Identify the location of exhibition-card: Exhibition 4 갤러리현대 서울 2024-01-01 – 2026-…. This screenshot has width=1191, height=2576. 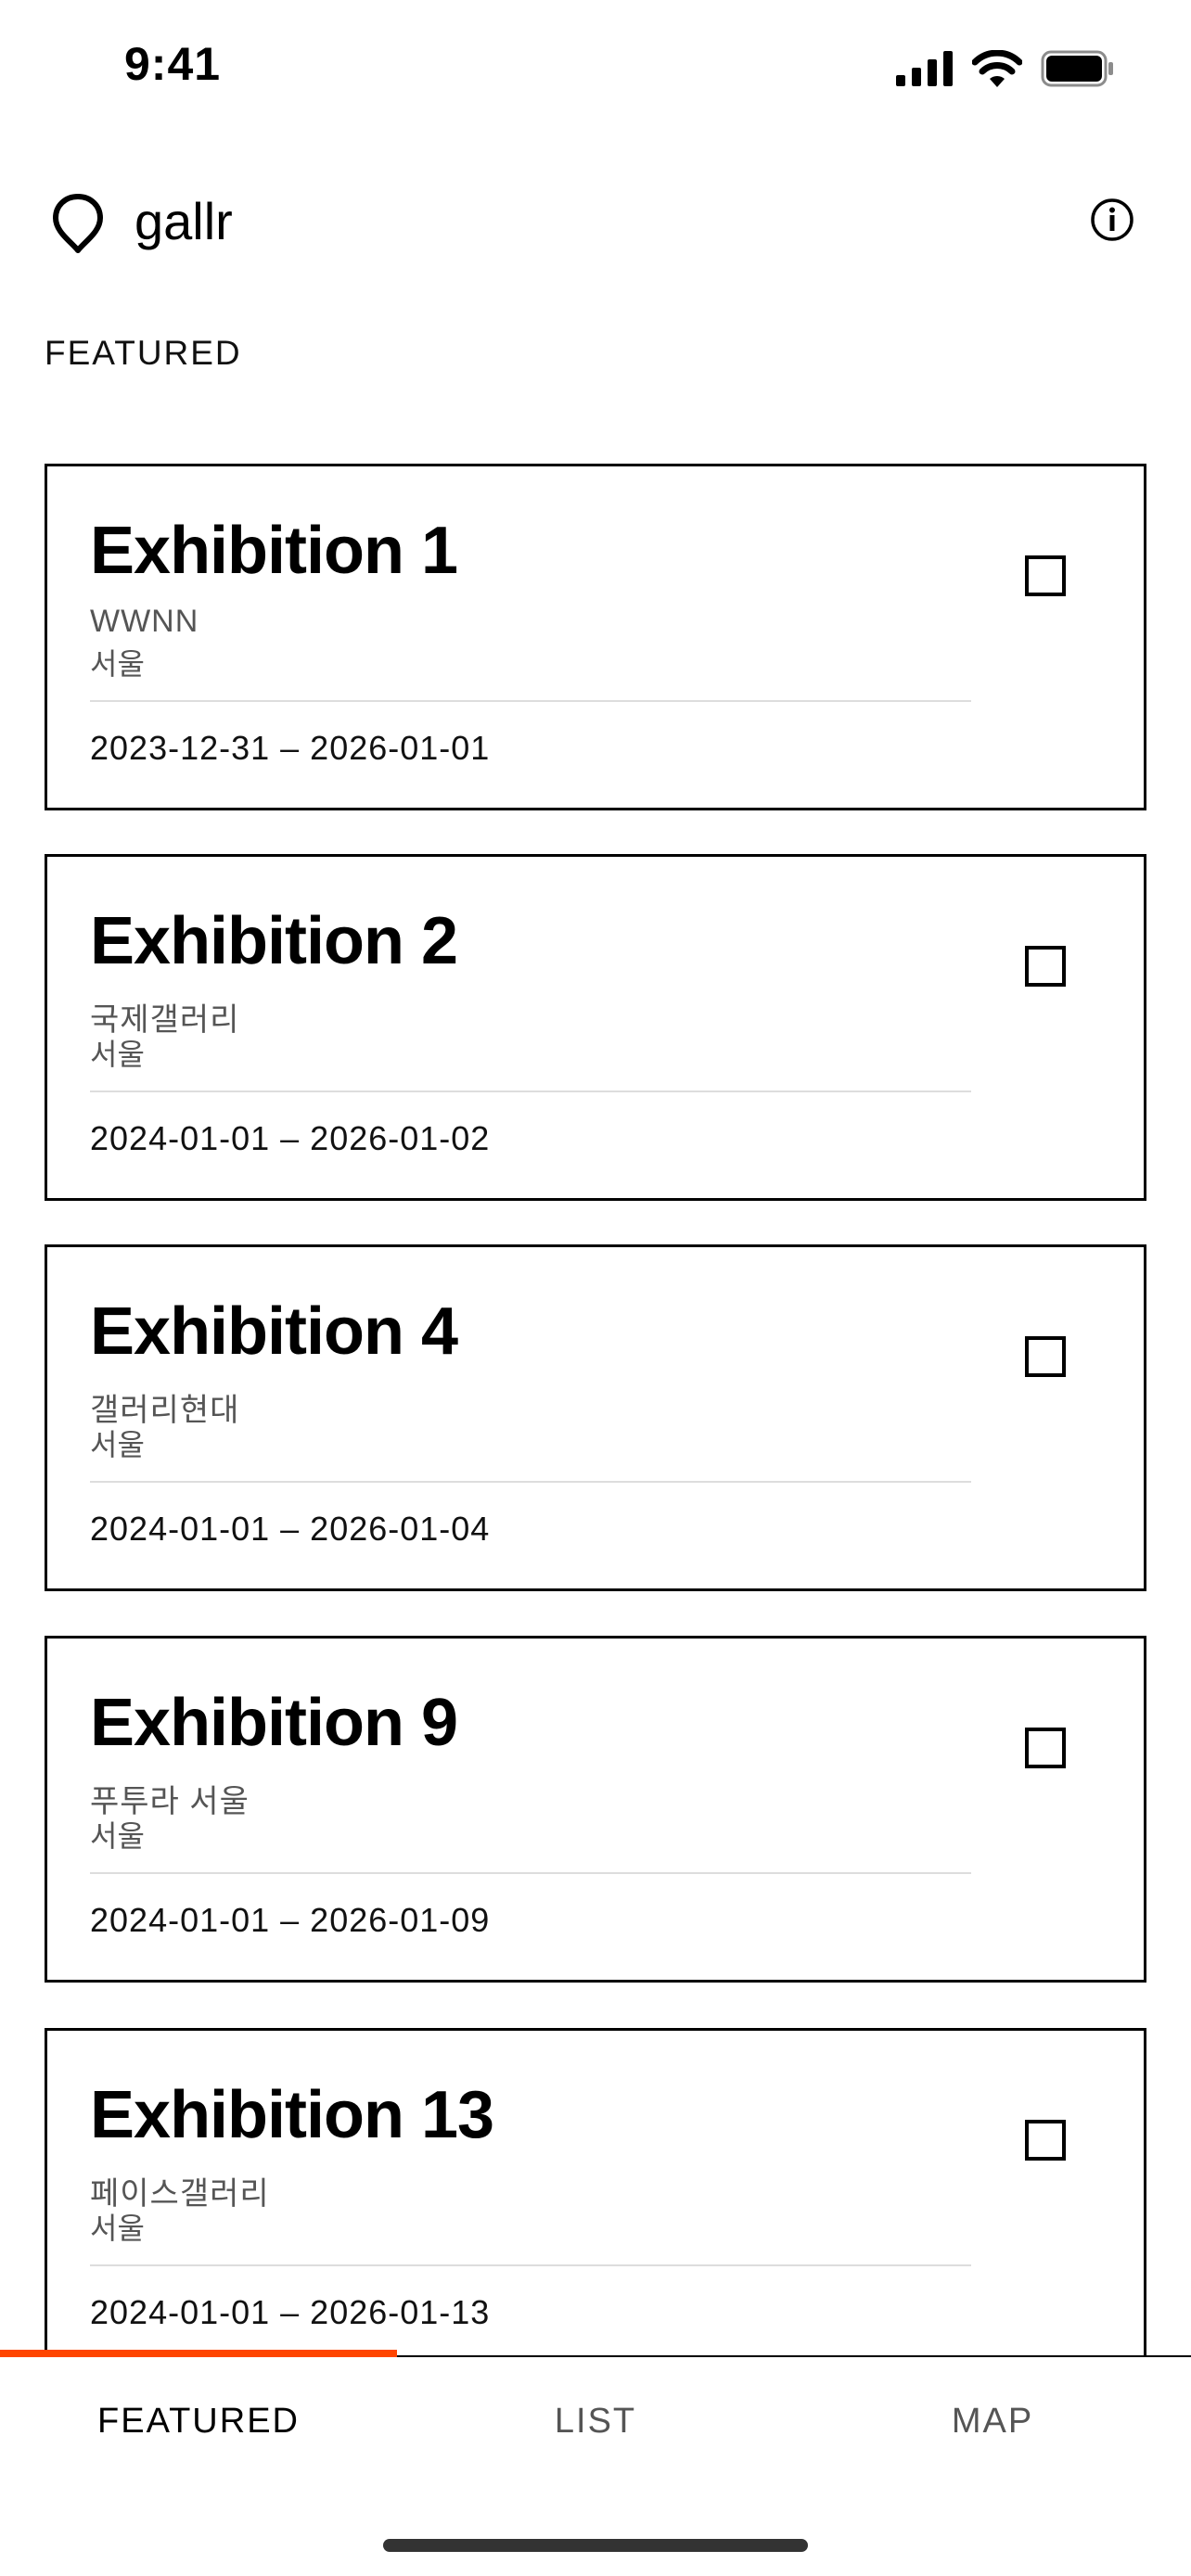
(595, 1418).